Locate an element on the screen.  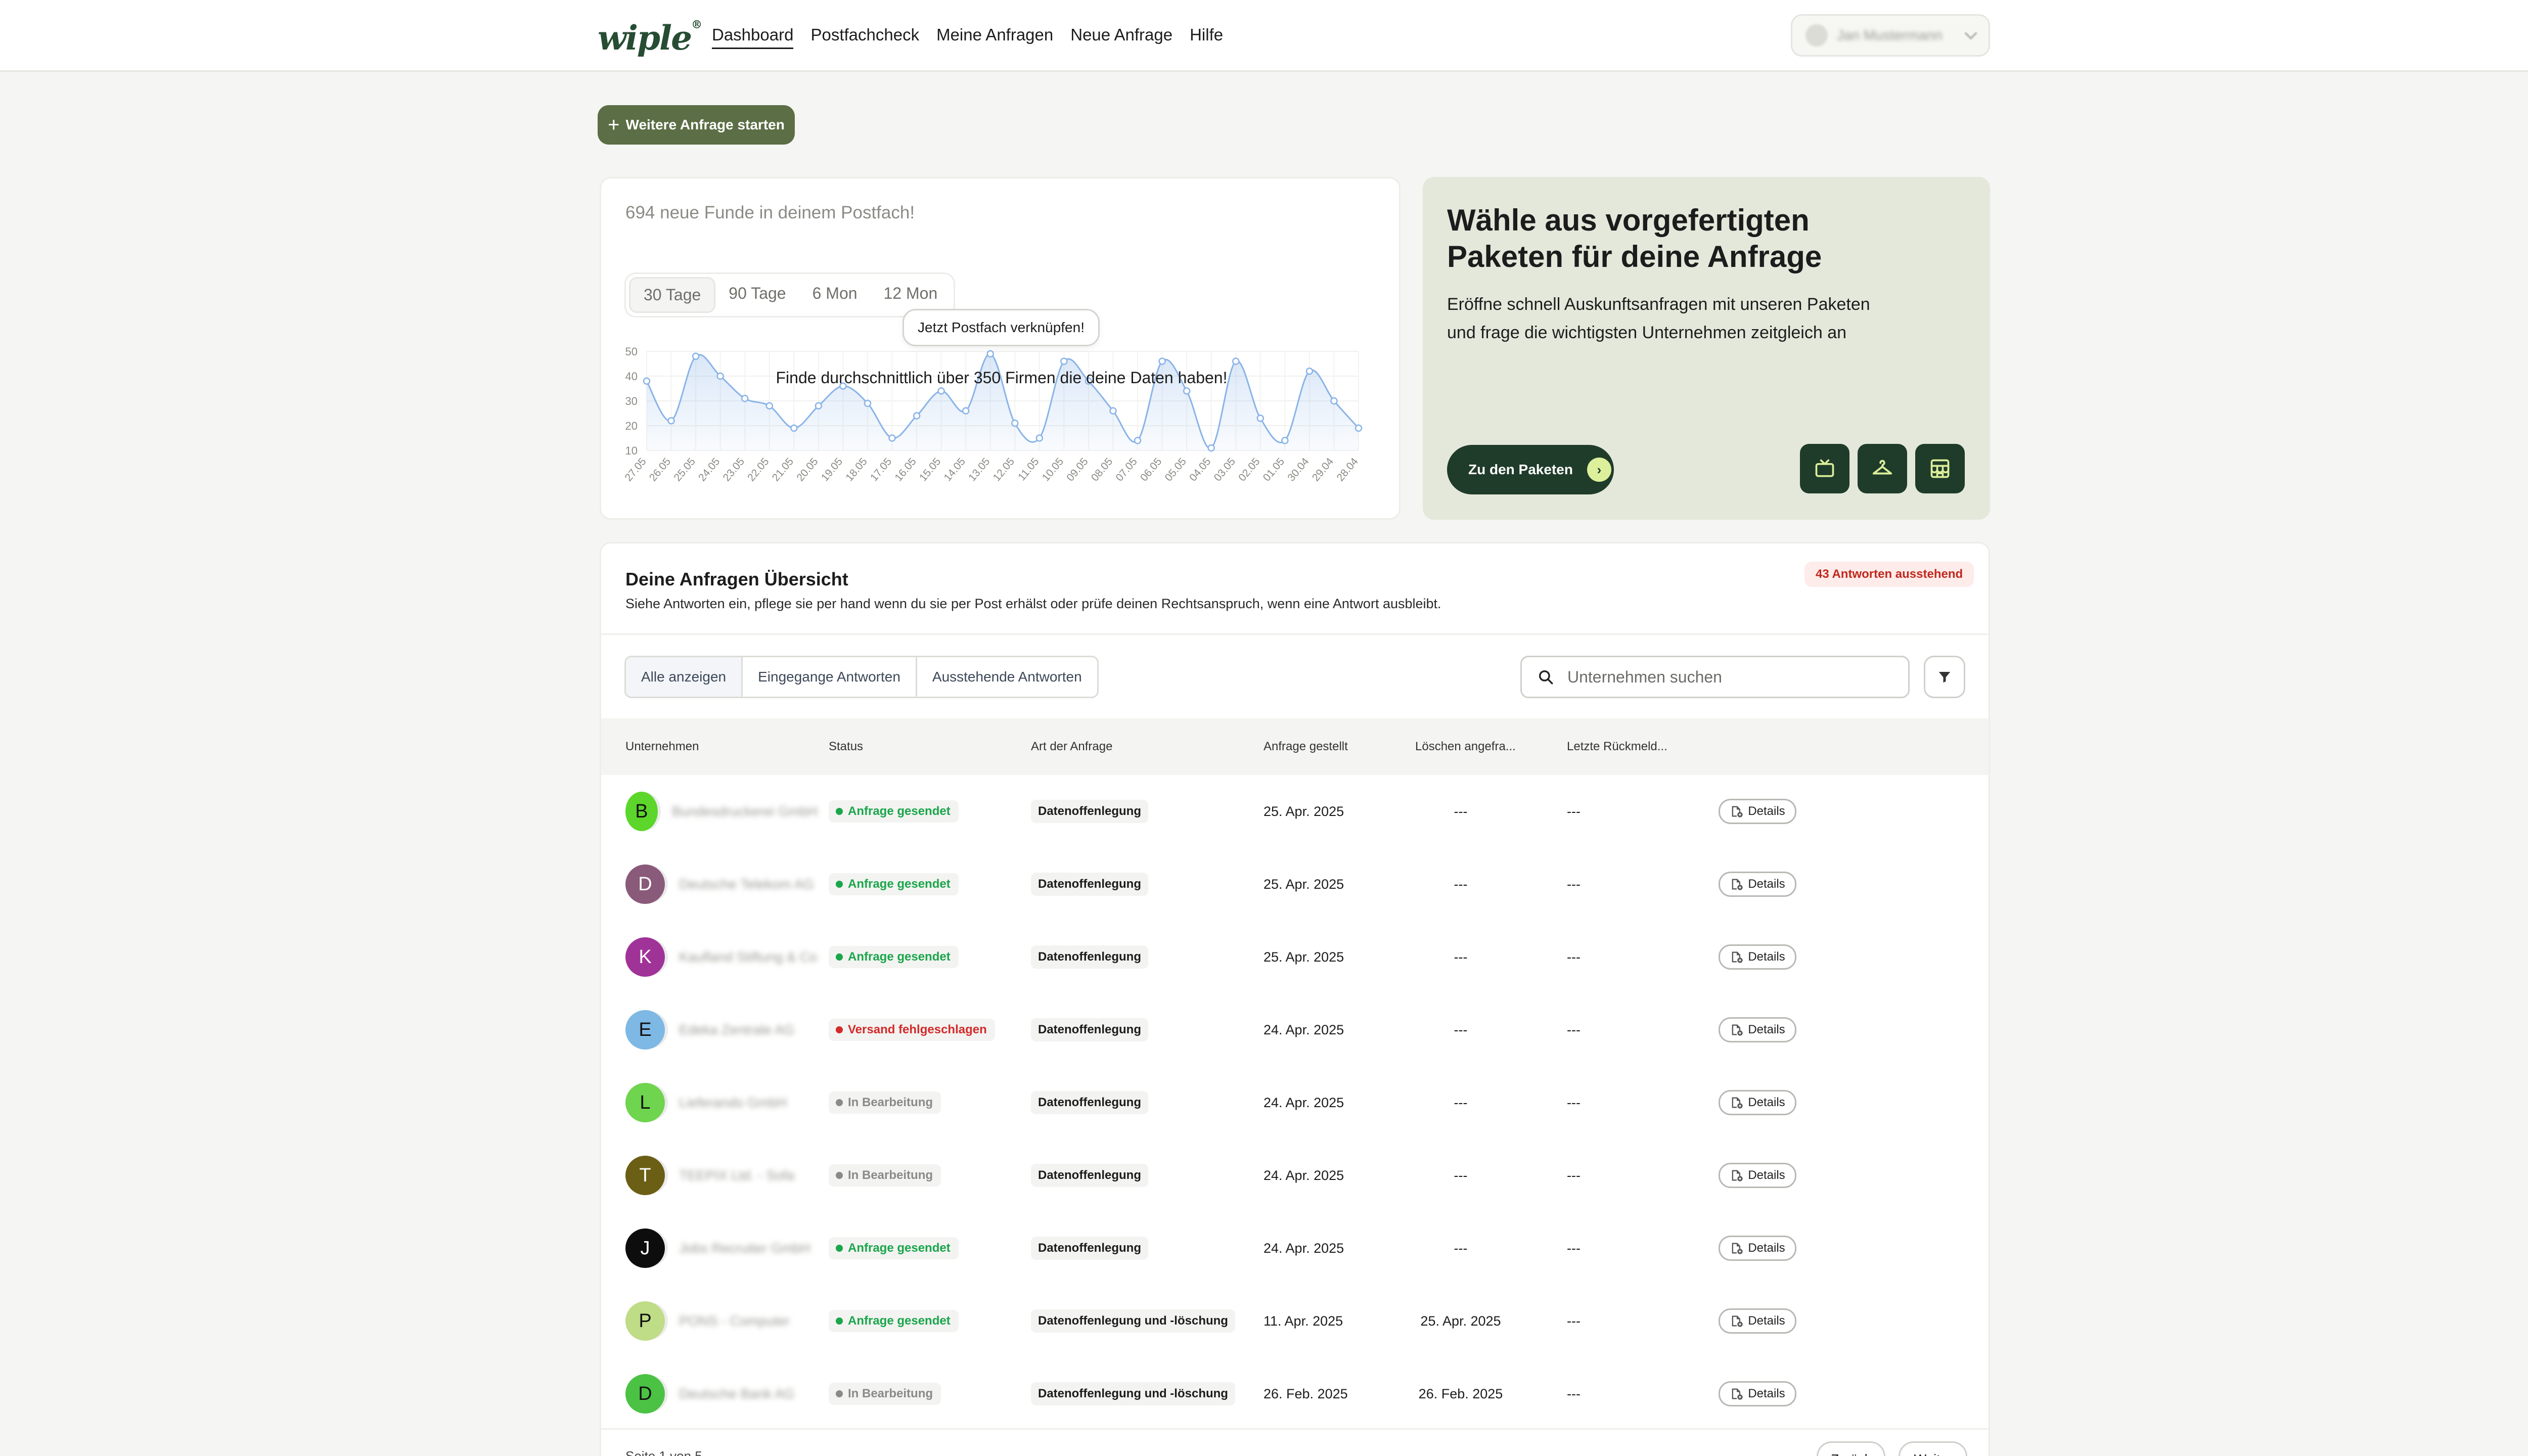
x-tick-label: 24.05 is located at coordinates (709, 469).